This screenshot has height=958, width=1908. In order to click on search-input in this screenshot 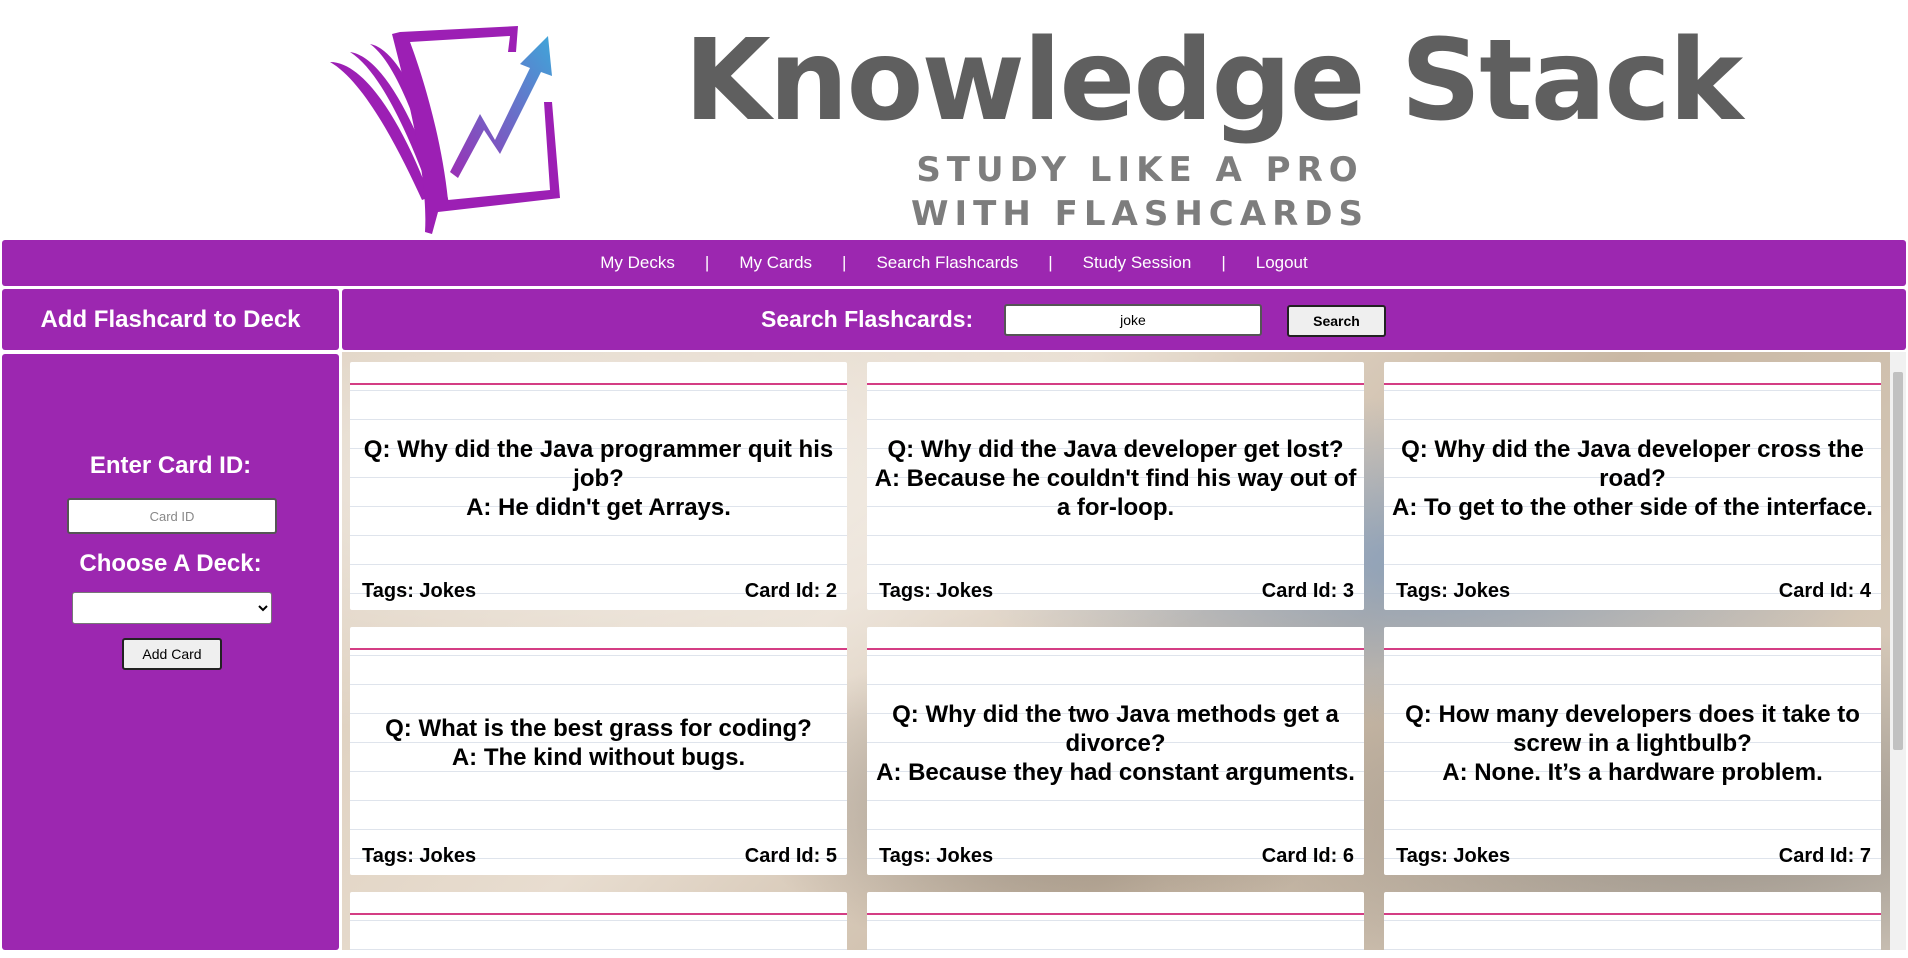, I will do `click(1133, 320)`.